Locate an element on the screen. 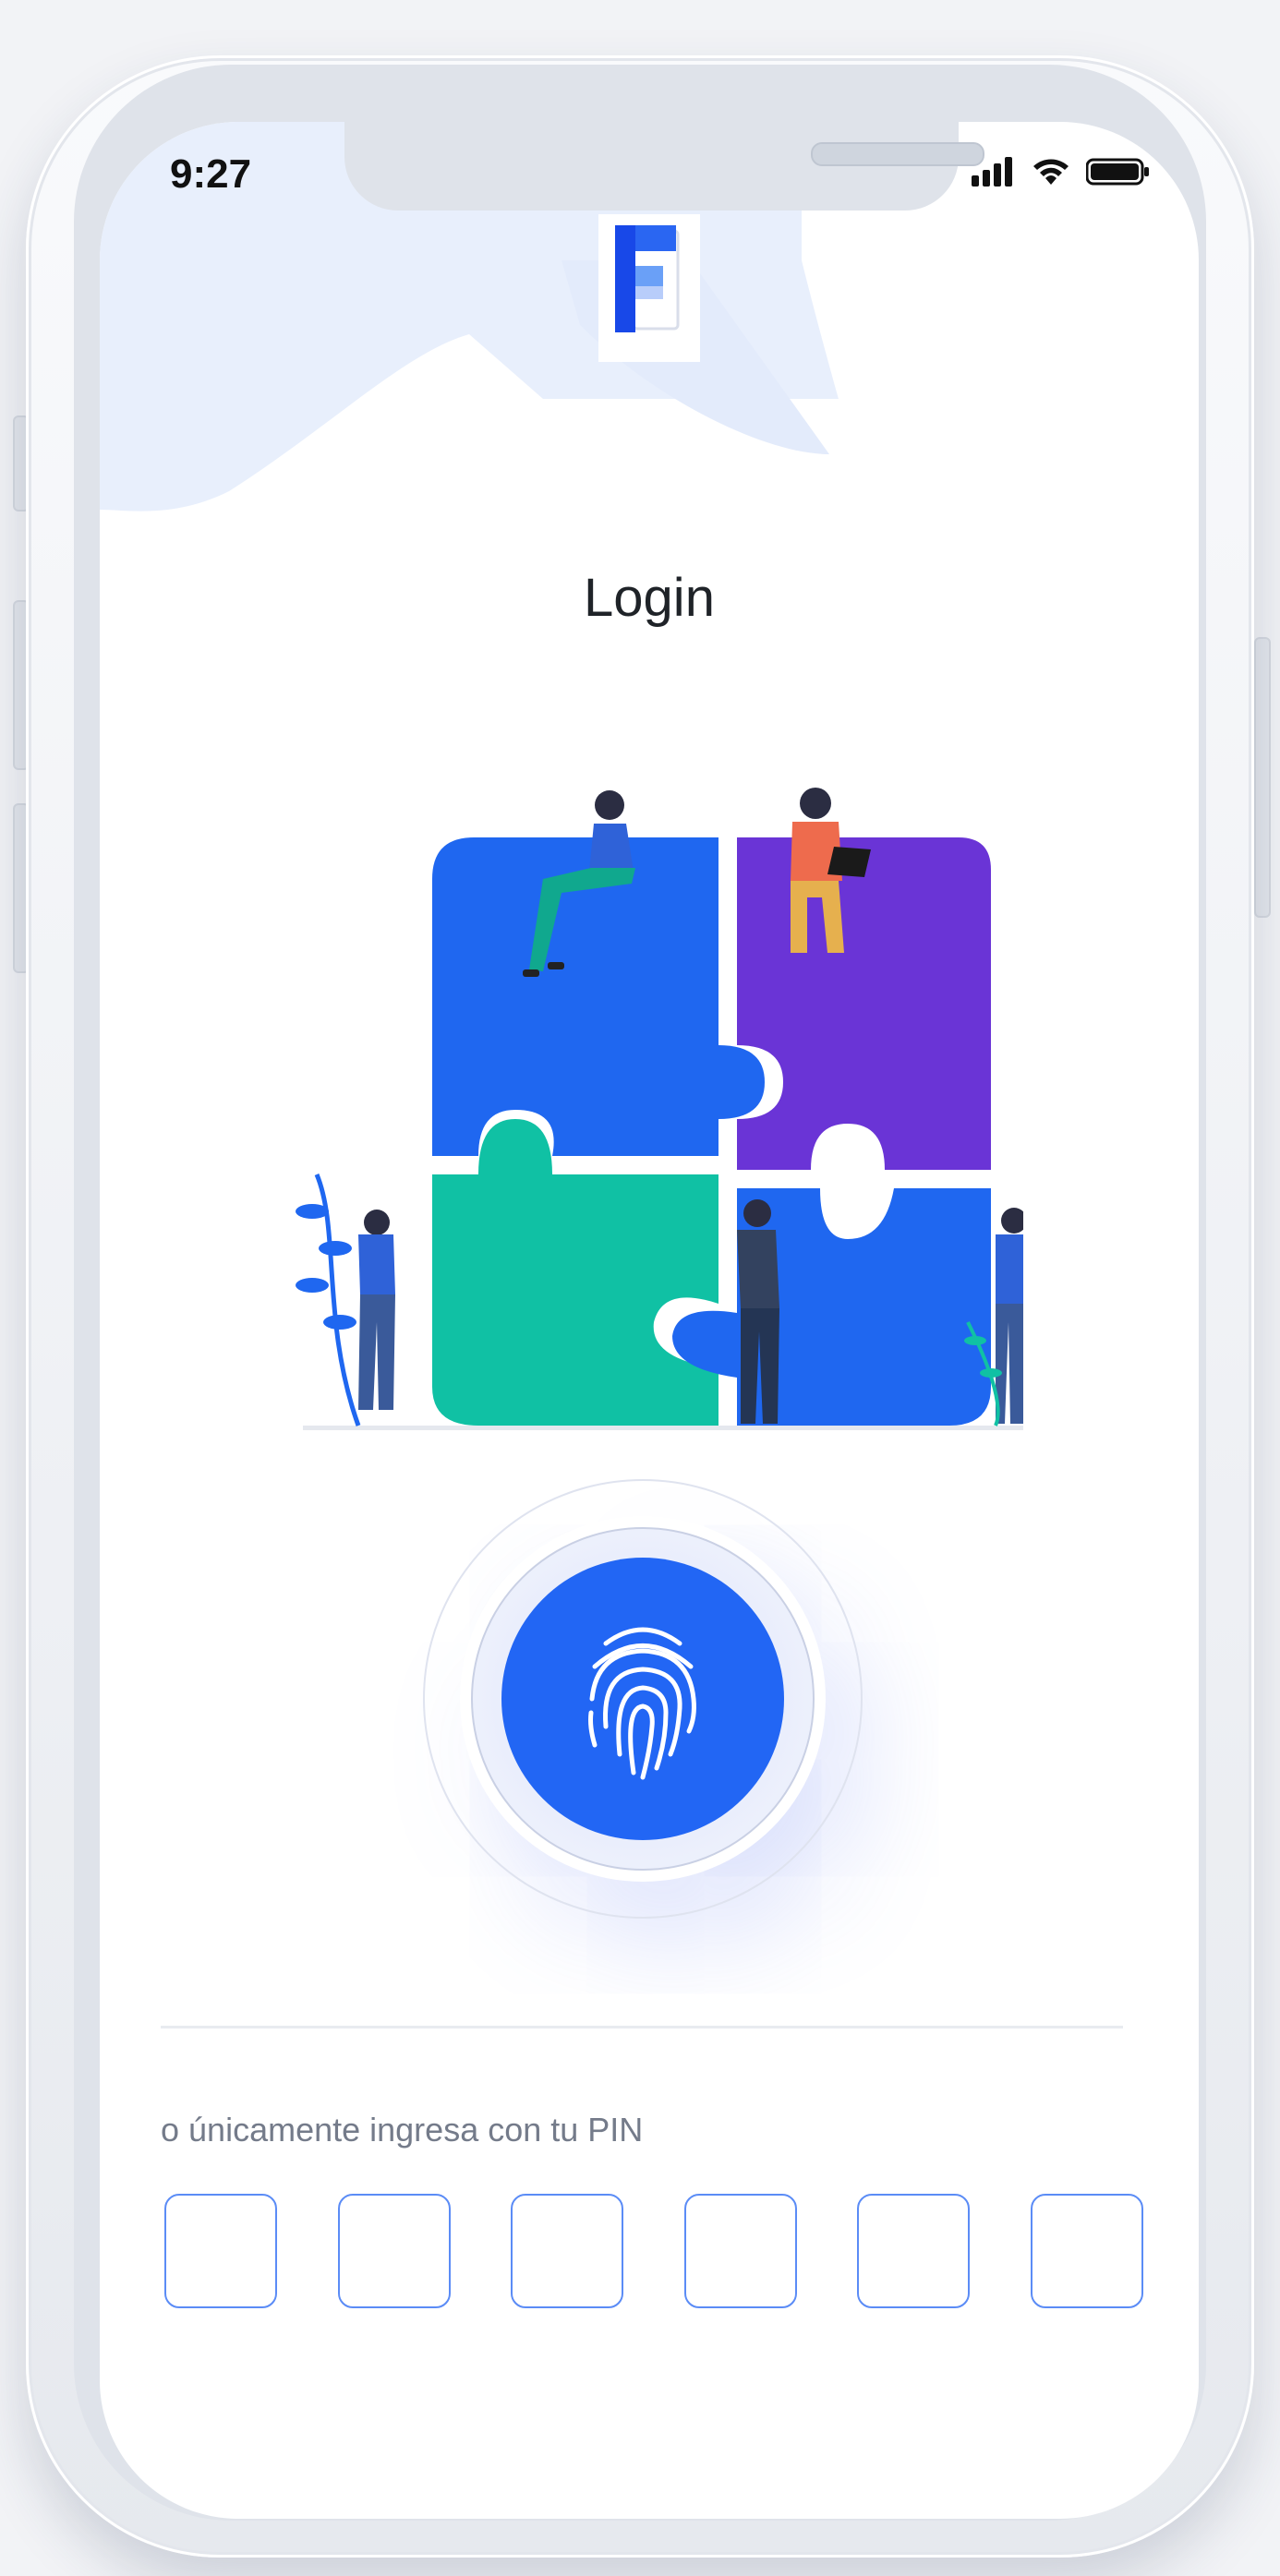  app-logo-icon is located at coordinates (649, 288).